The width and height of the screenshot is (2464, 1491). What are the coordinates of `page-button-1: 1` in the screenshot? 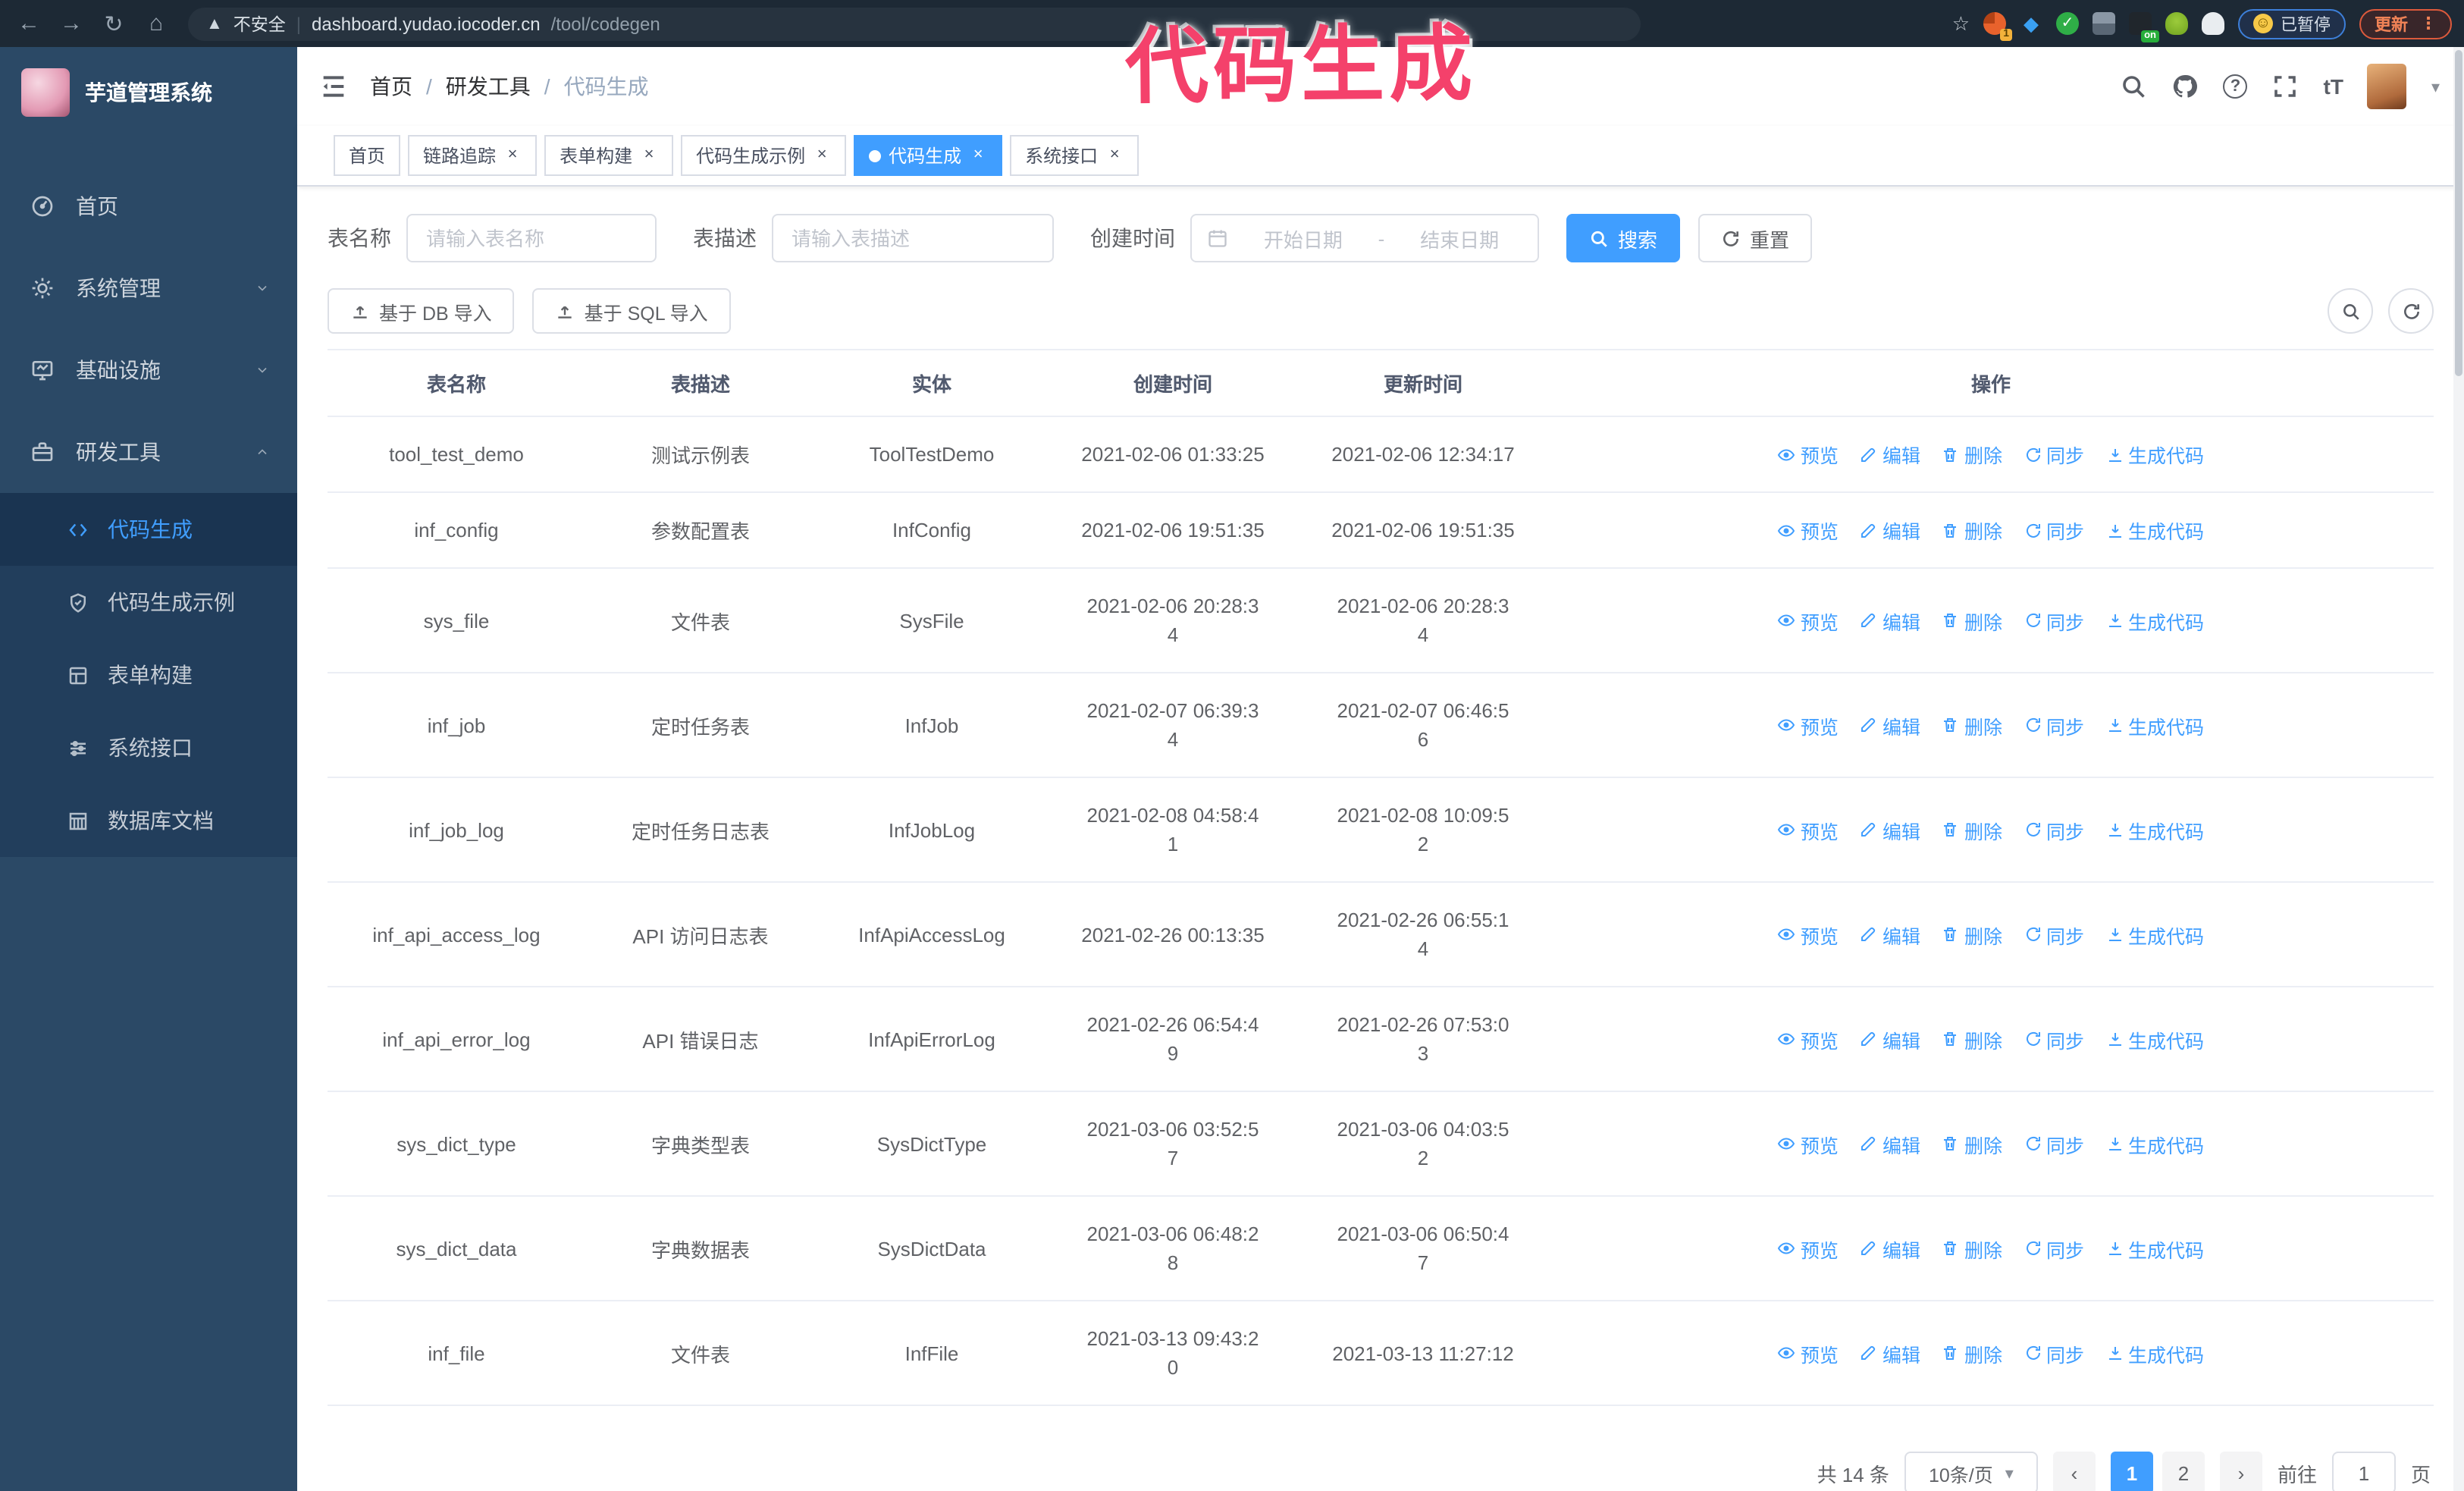 It's located at (2131, 1471).